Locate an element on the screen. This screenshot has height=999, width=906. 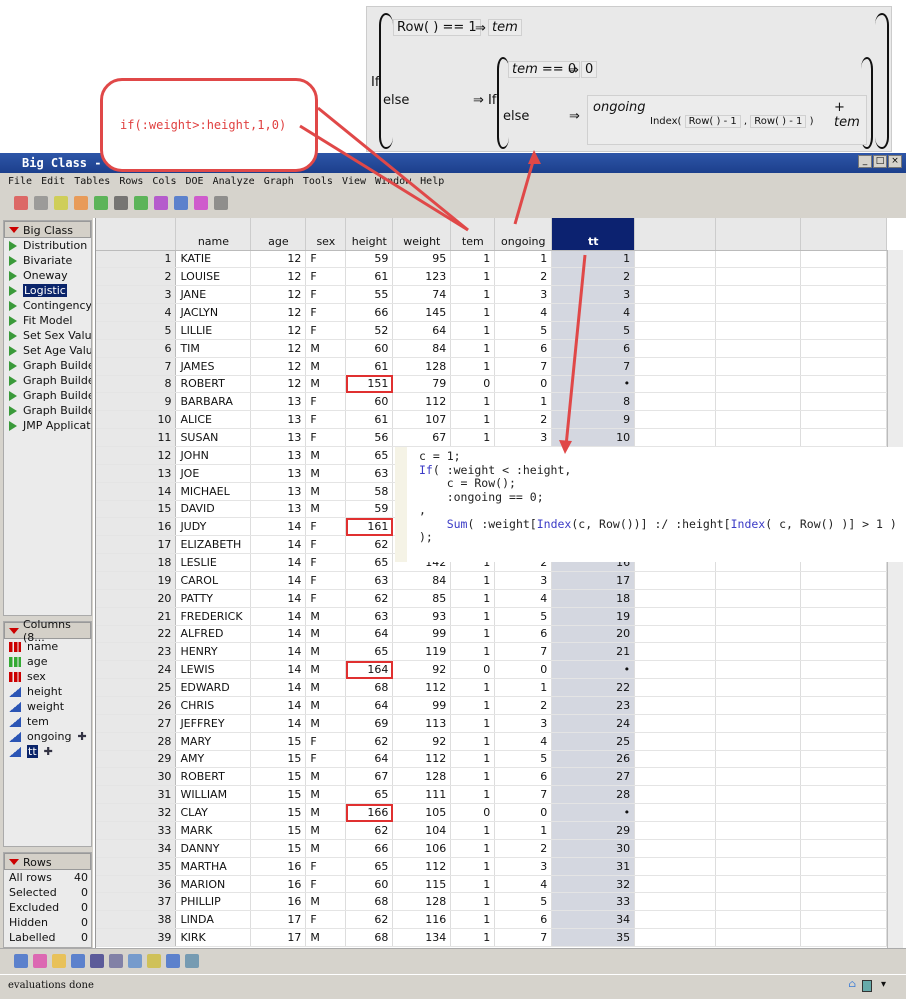
cell-tt: 19 is located at coordinates (593, 616).